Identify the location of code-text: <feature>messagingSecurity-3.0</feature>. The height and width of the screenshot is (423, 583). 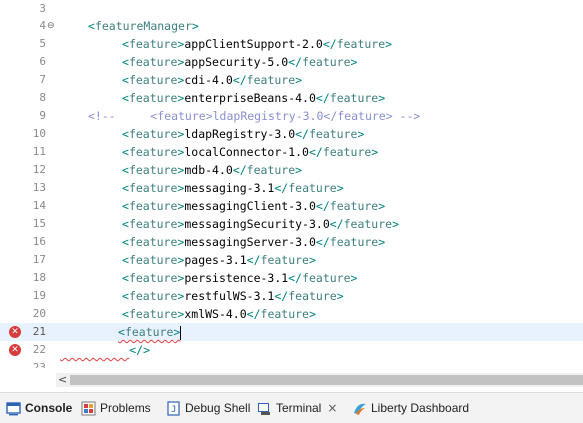
(261, 224).